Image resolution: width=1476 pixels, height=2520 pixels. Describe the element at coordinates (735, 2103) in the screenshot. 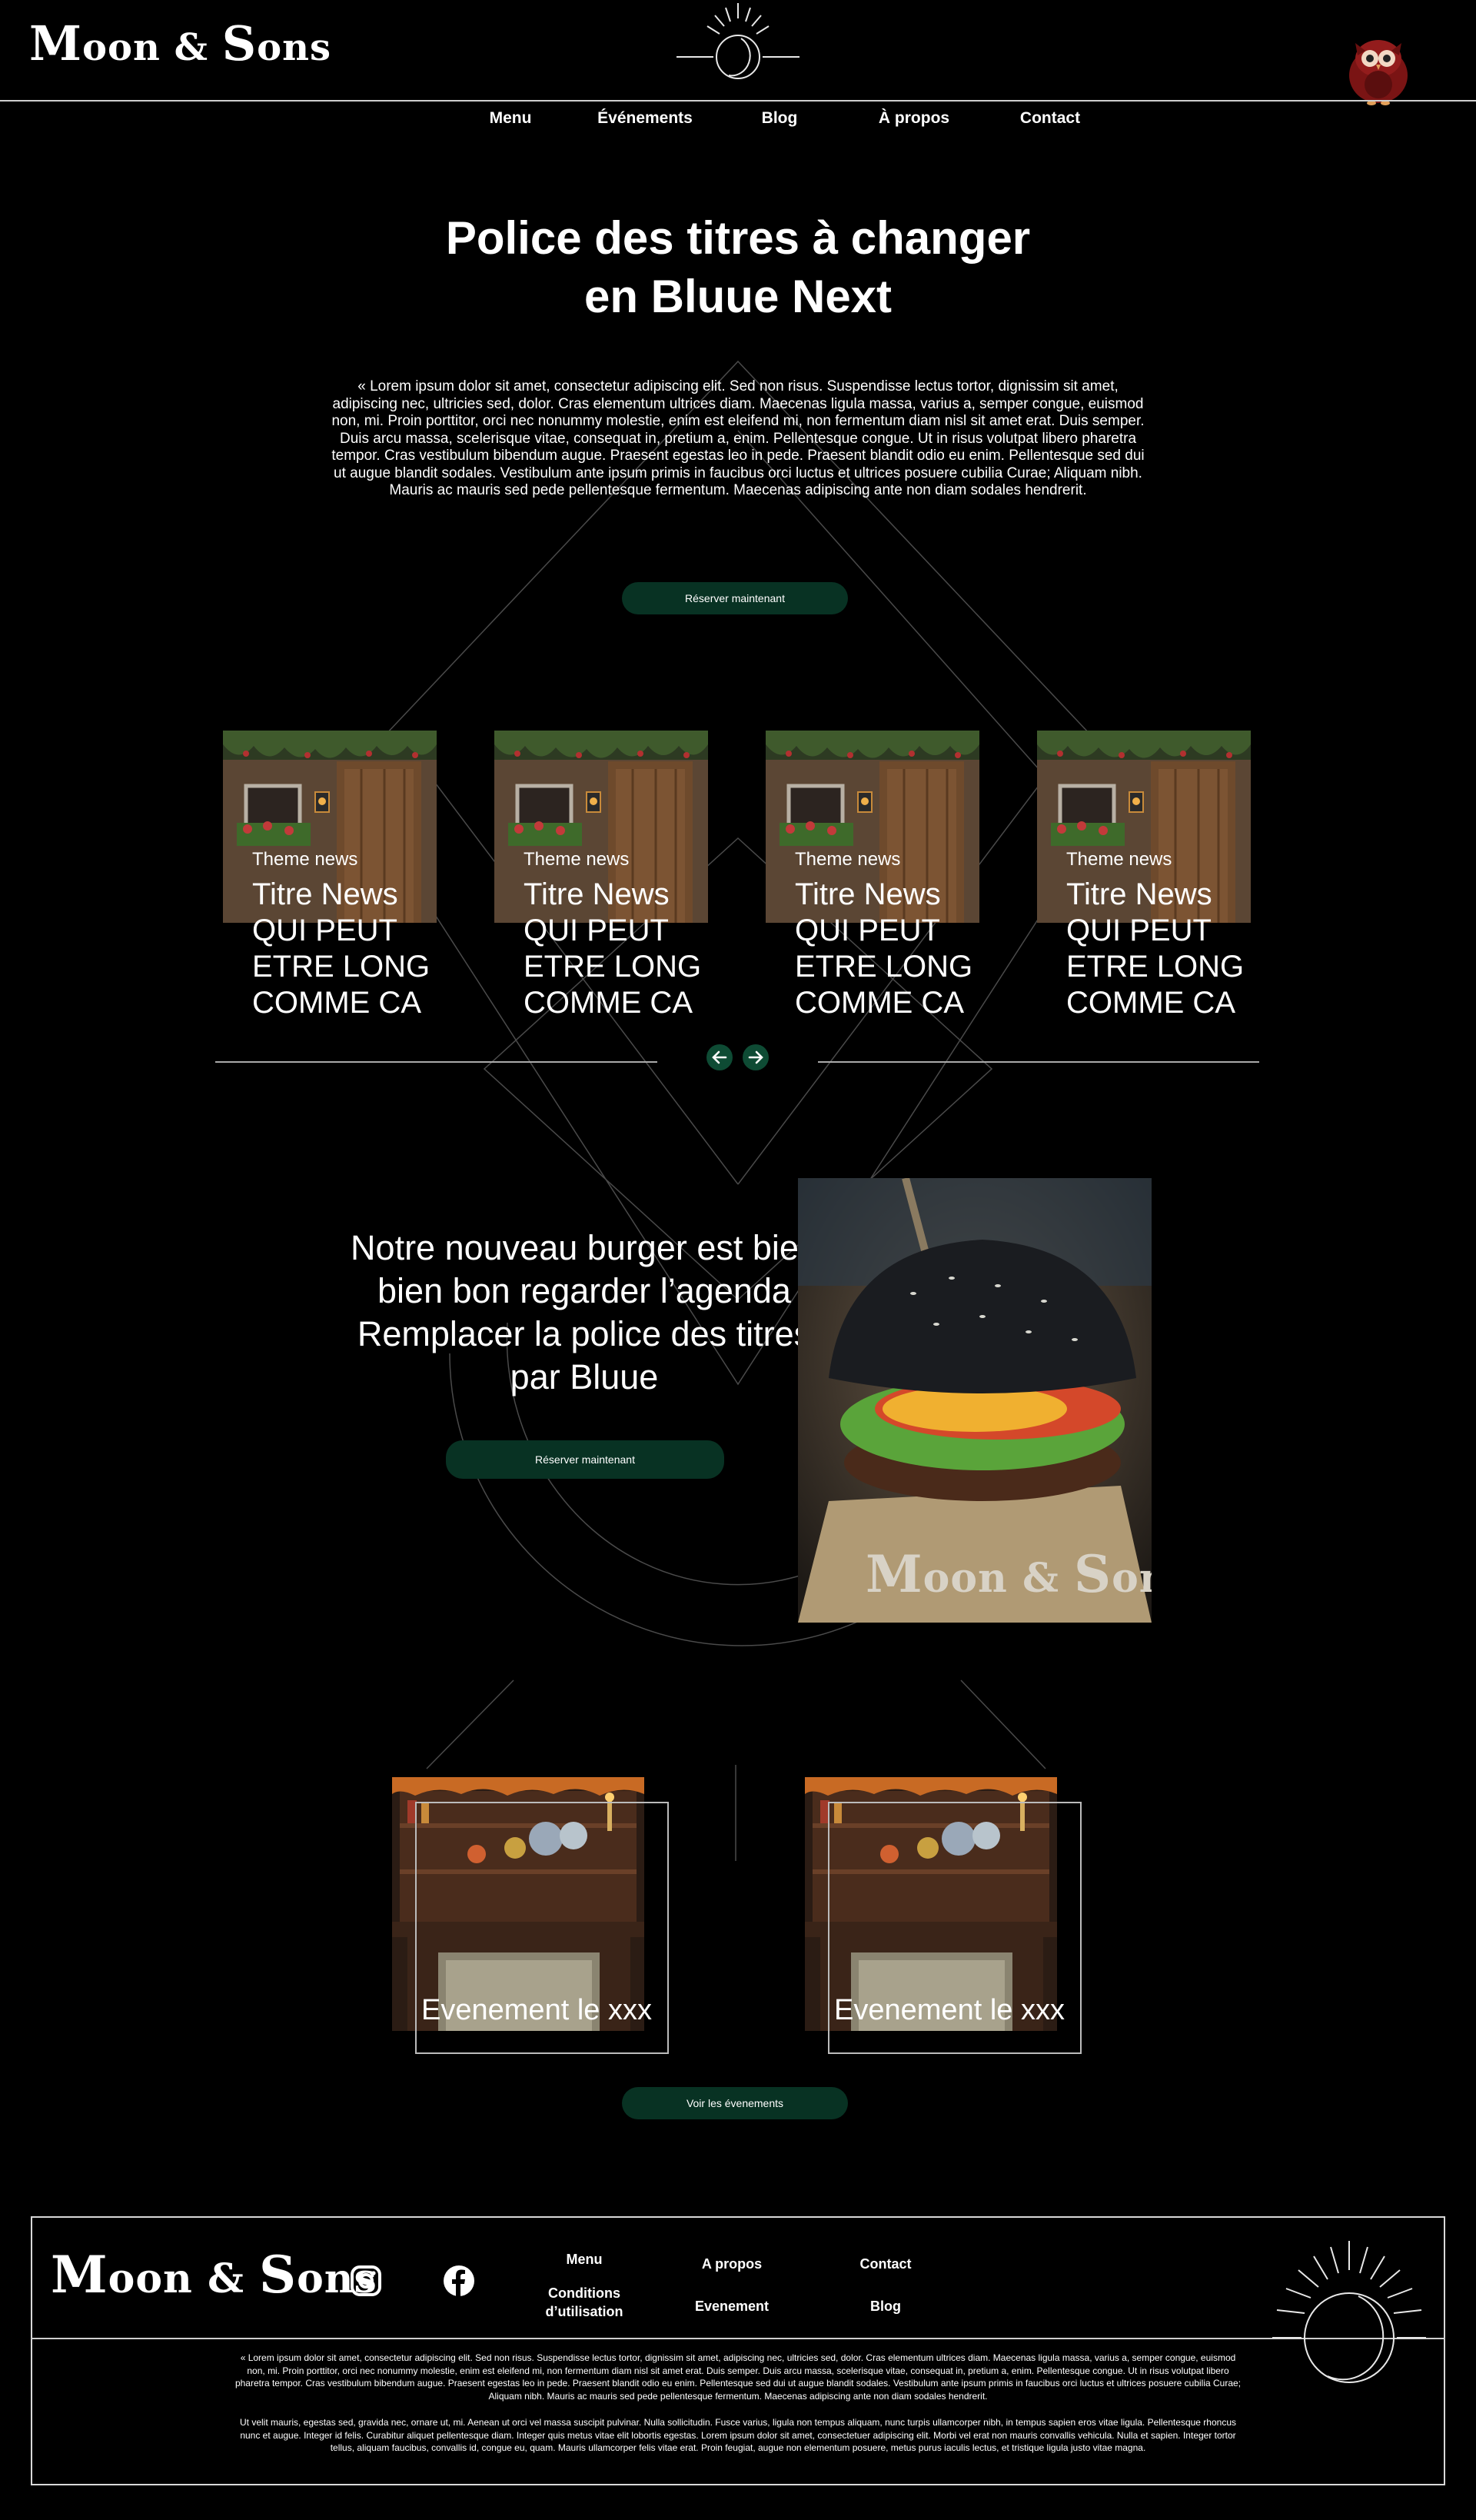

I see `see-events-button: Voir les évenements` at that location.